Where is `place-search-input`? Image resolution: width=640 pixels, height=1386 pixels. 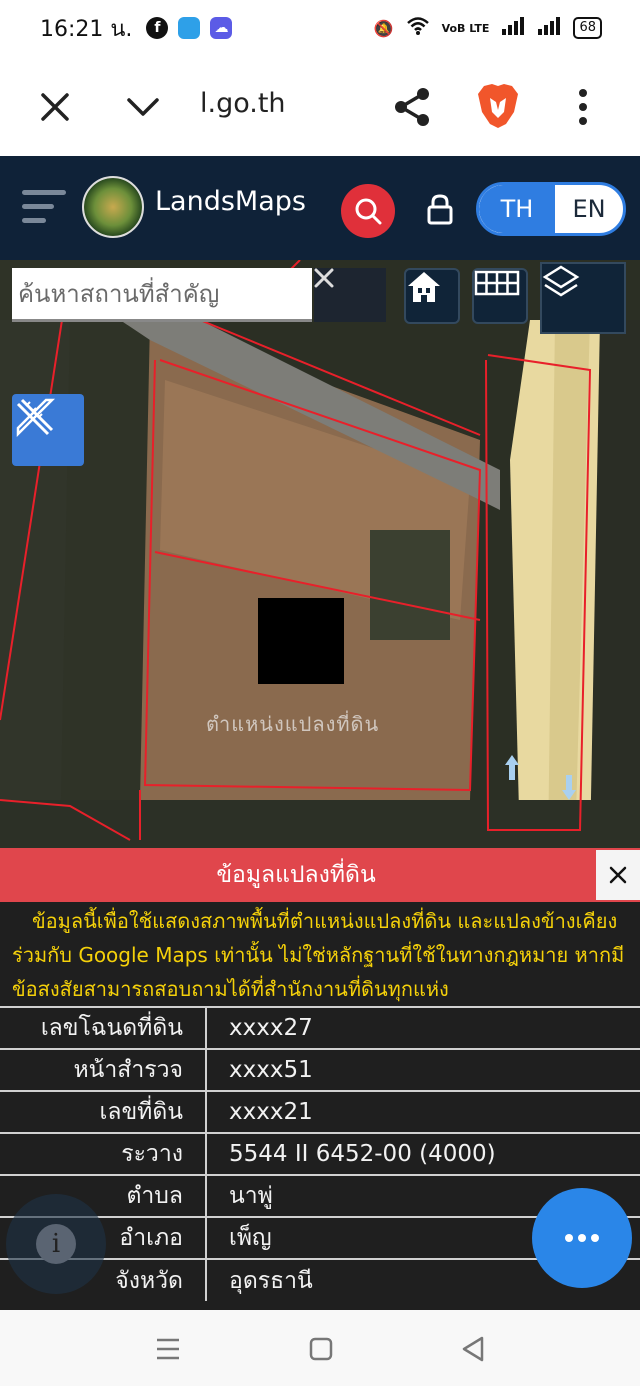
place-search-input is located at coordinates (162, 295).